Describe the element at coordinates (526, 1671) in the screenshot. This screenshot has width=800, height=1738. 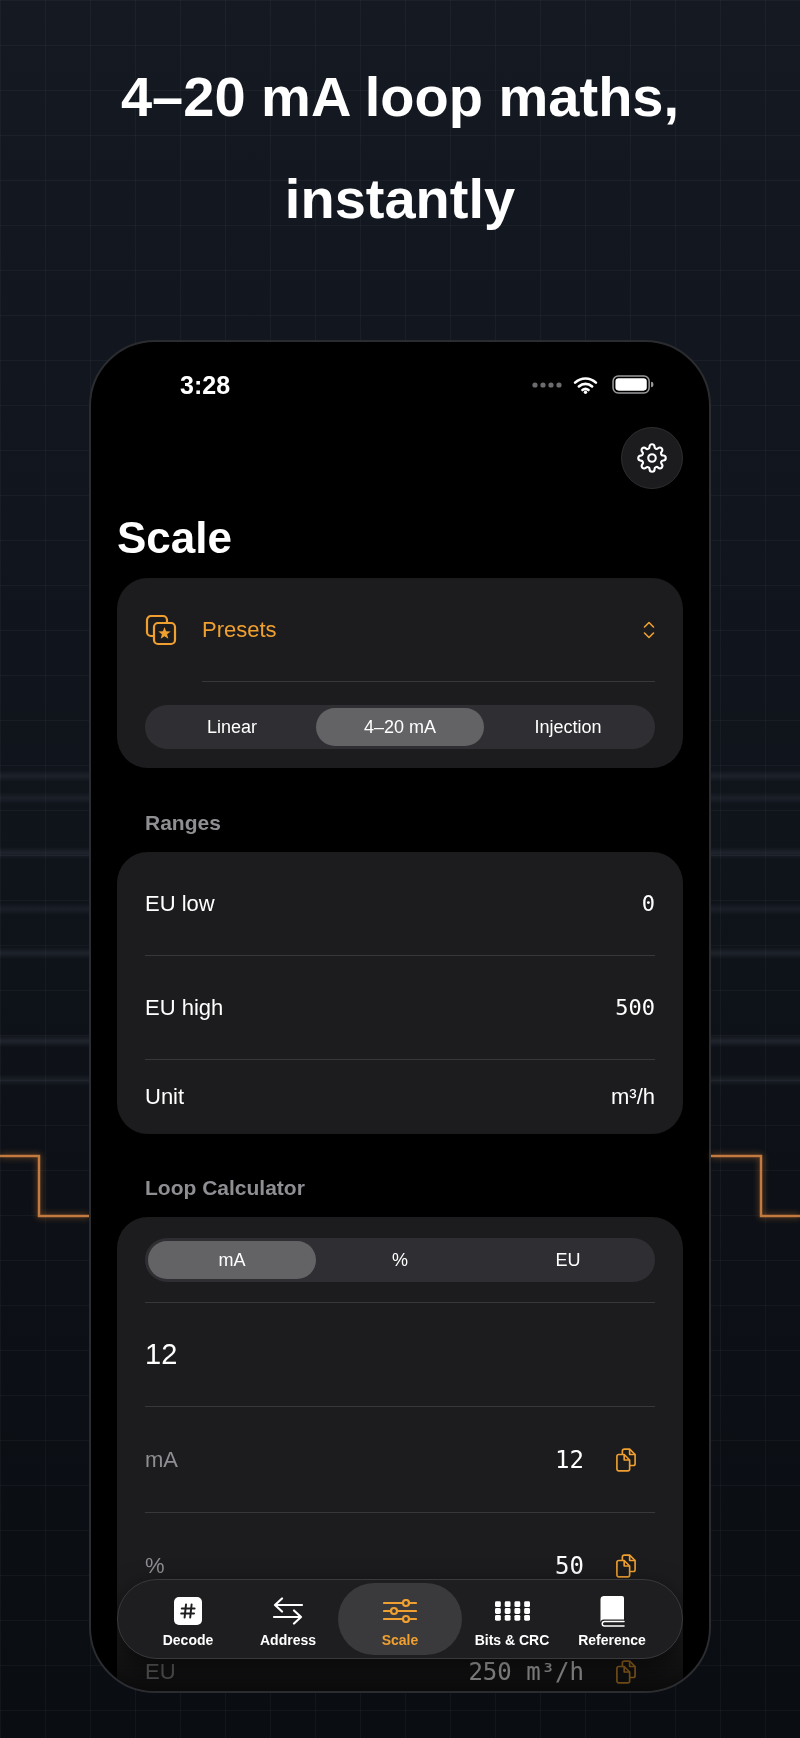
I see `result-value: 250 m³/h` at that location.